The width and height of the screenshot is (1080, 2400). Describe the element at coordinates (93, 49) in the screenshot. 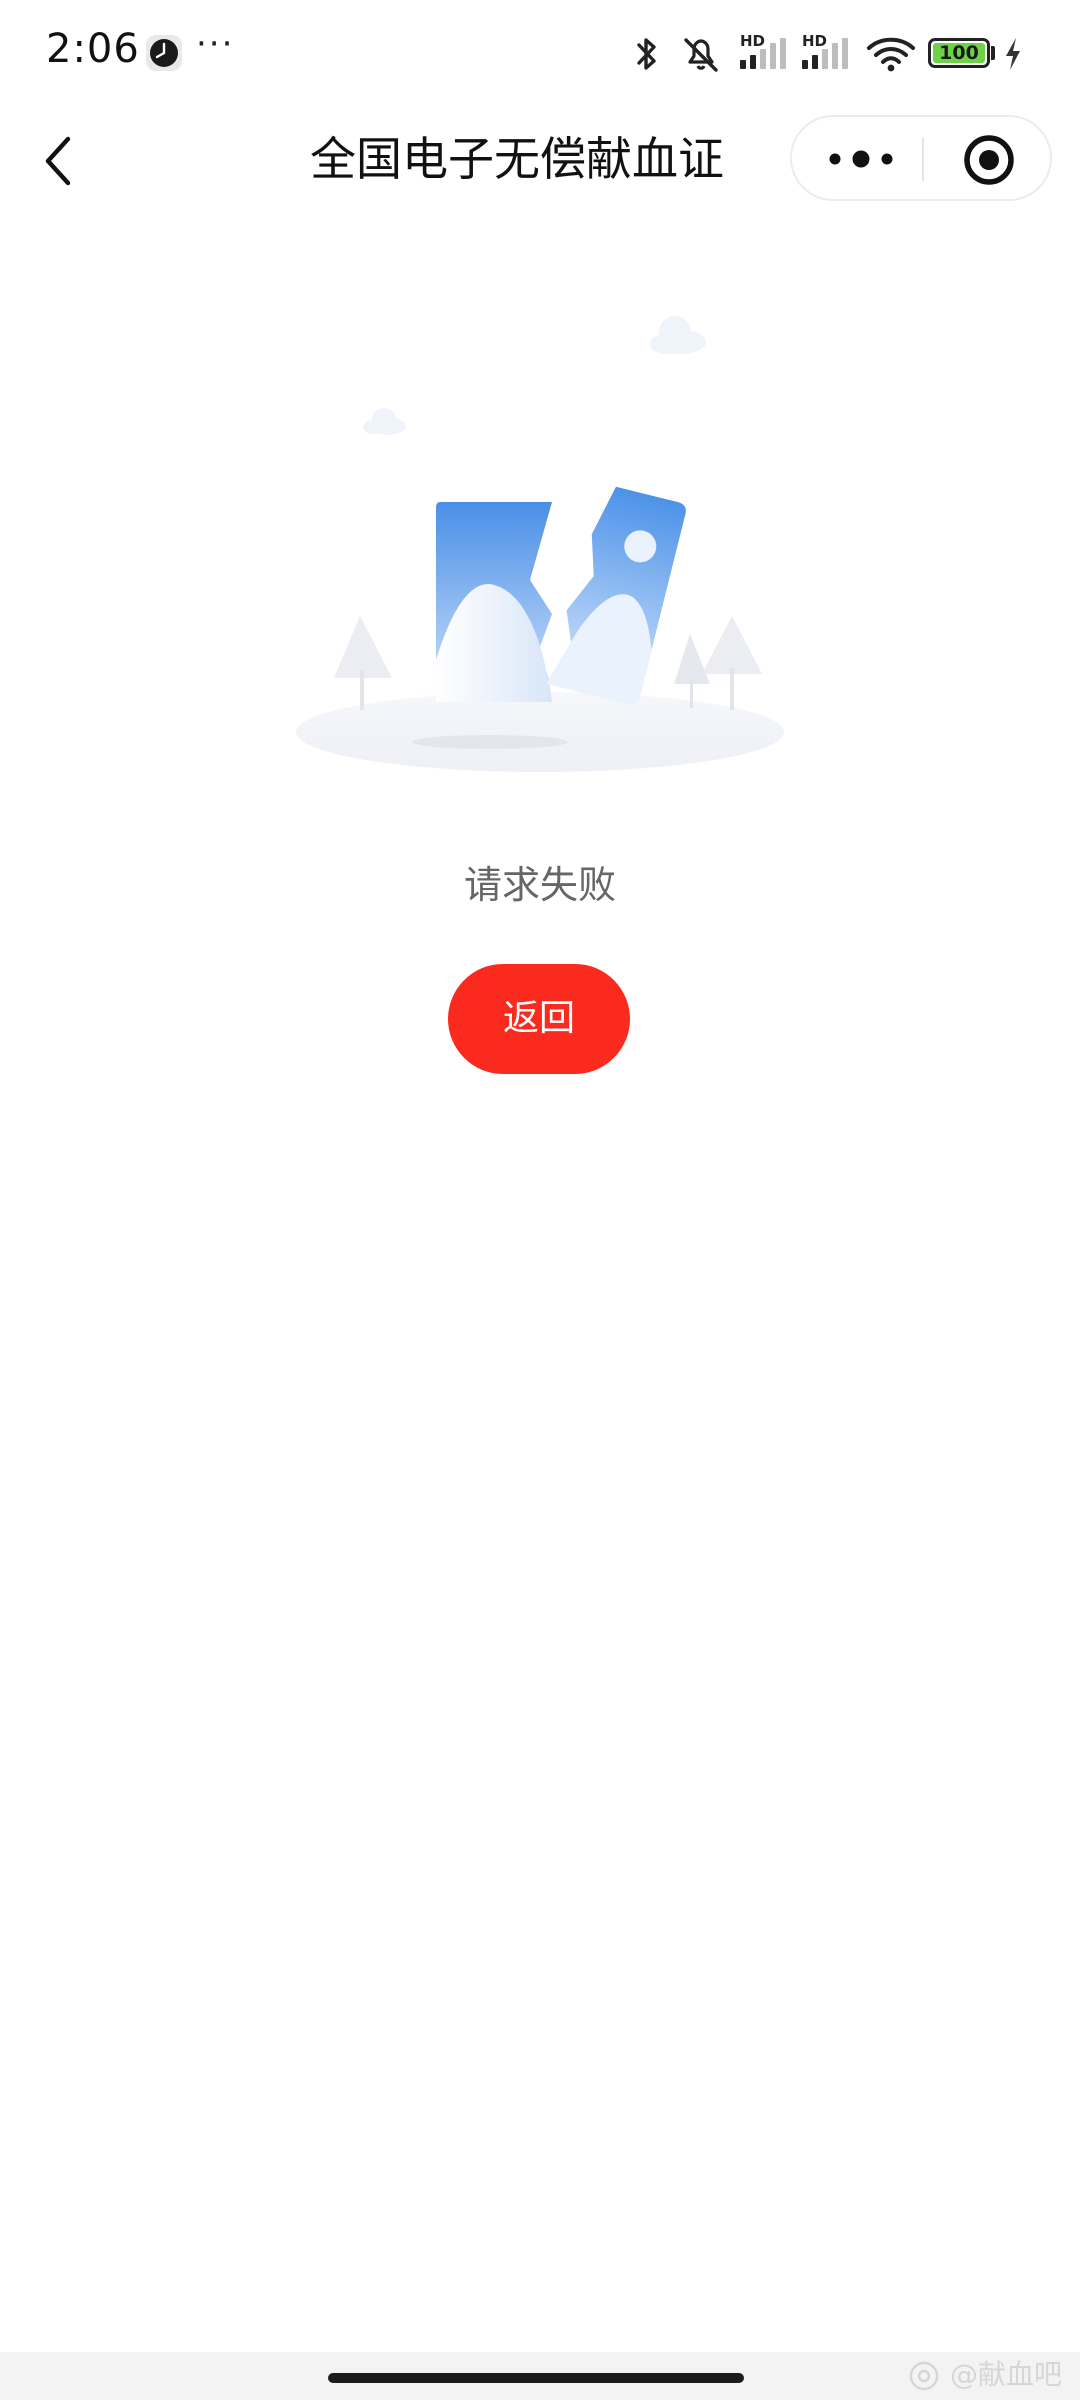

I see `status-time: 2:06` at that location.